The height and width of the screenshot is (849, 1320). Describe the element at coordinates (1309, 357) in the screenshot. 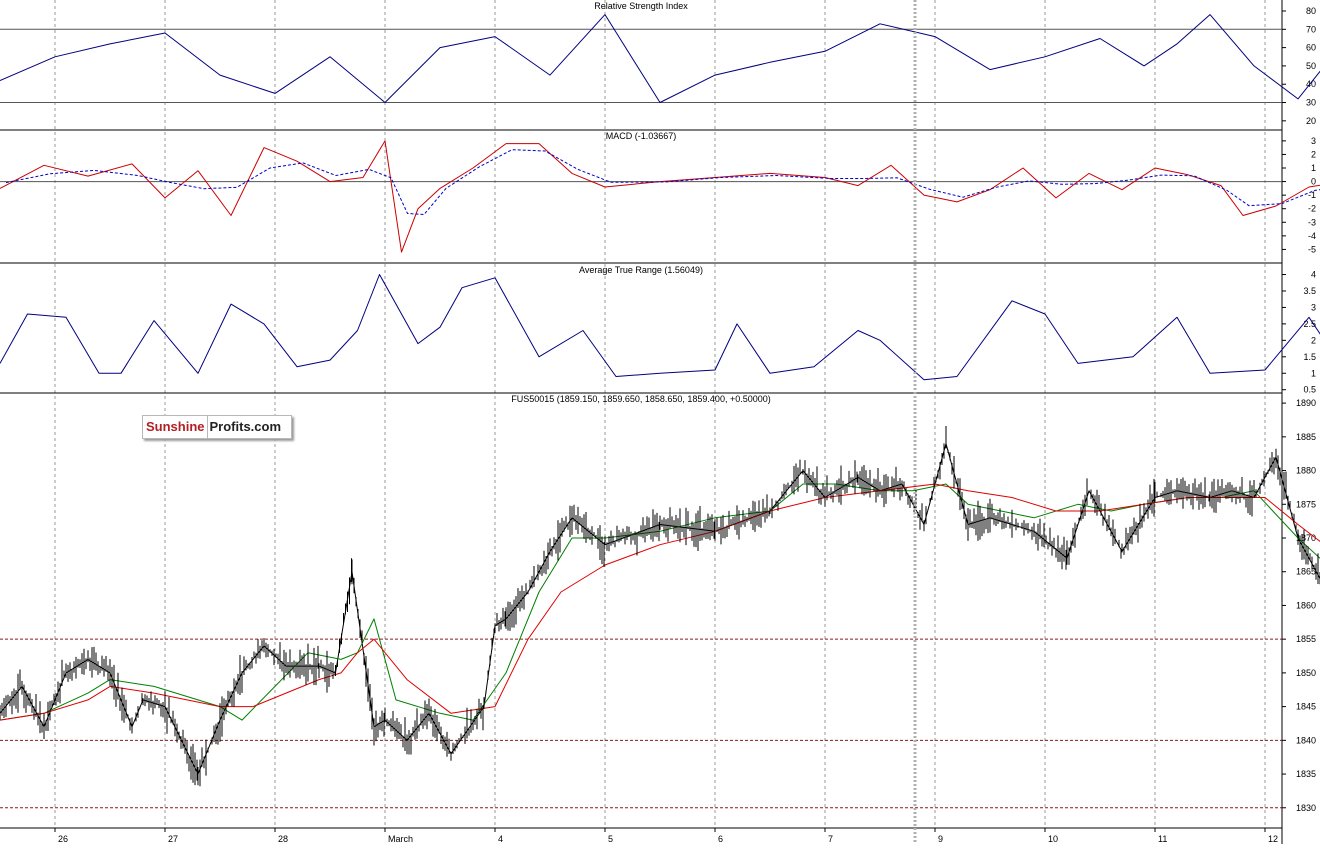

I see `atr-y-tick-label: 1.5` at that location.